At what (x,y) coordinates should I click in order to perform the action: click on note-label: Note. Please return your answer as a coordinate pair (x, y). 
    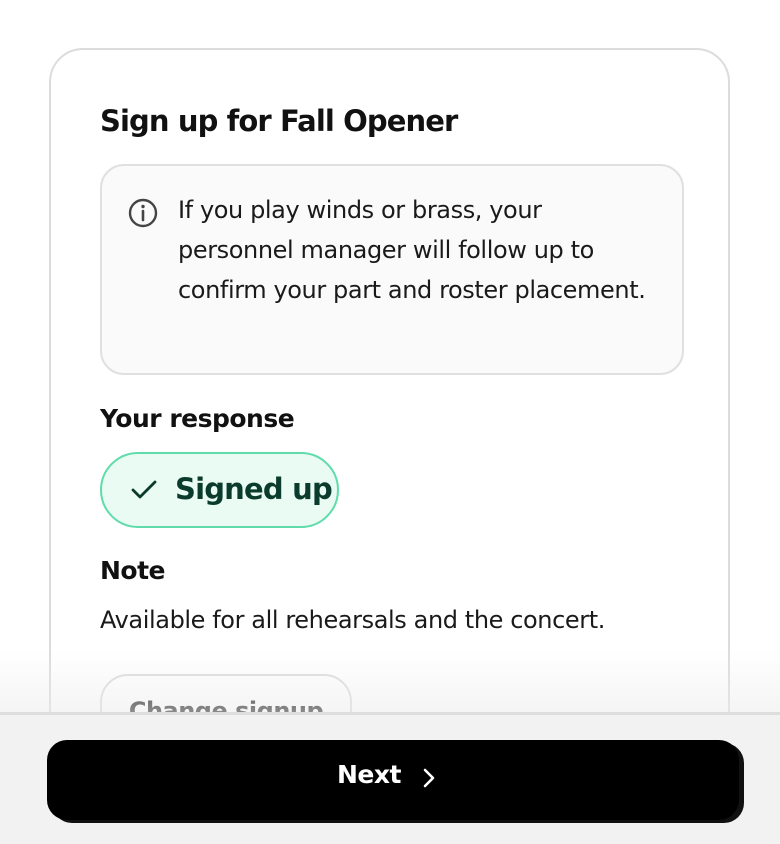
    Looking at the image, I should click on (133, 570).